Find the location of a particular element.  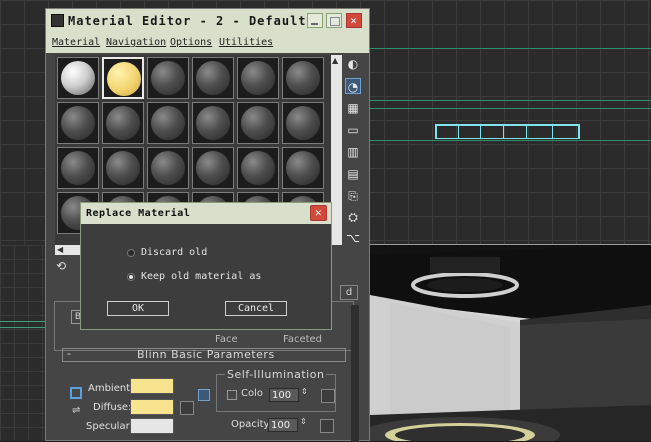

self-illum-map-button is located at coordinates (328, 396).